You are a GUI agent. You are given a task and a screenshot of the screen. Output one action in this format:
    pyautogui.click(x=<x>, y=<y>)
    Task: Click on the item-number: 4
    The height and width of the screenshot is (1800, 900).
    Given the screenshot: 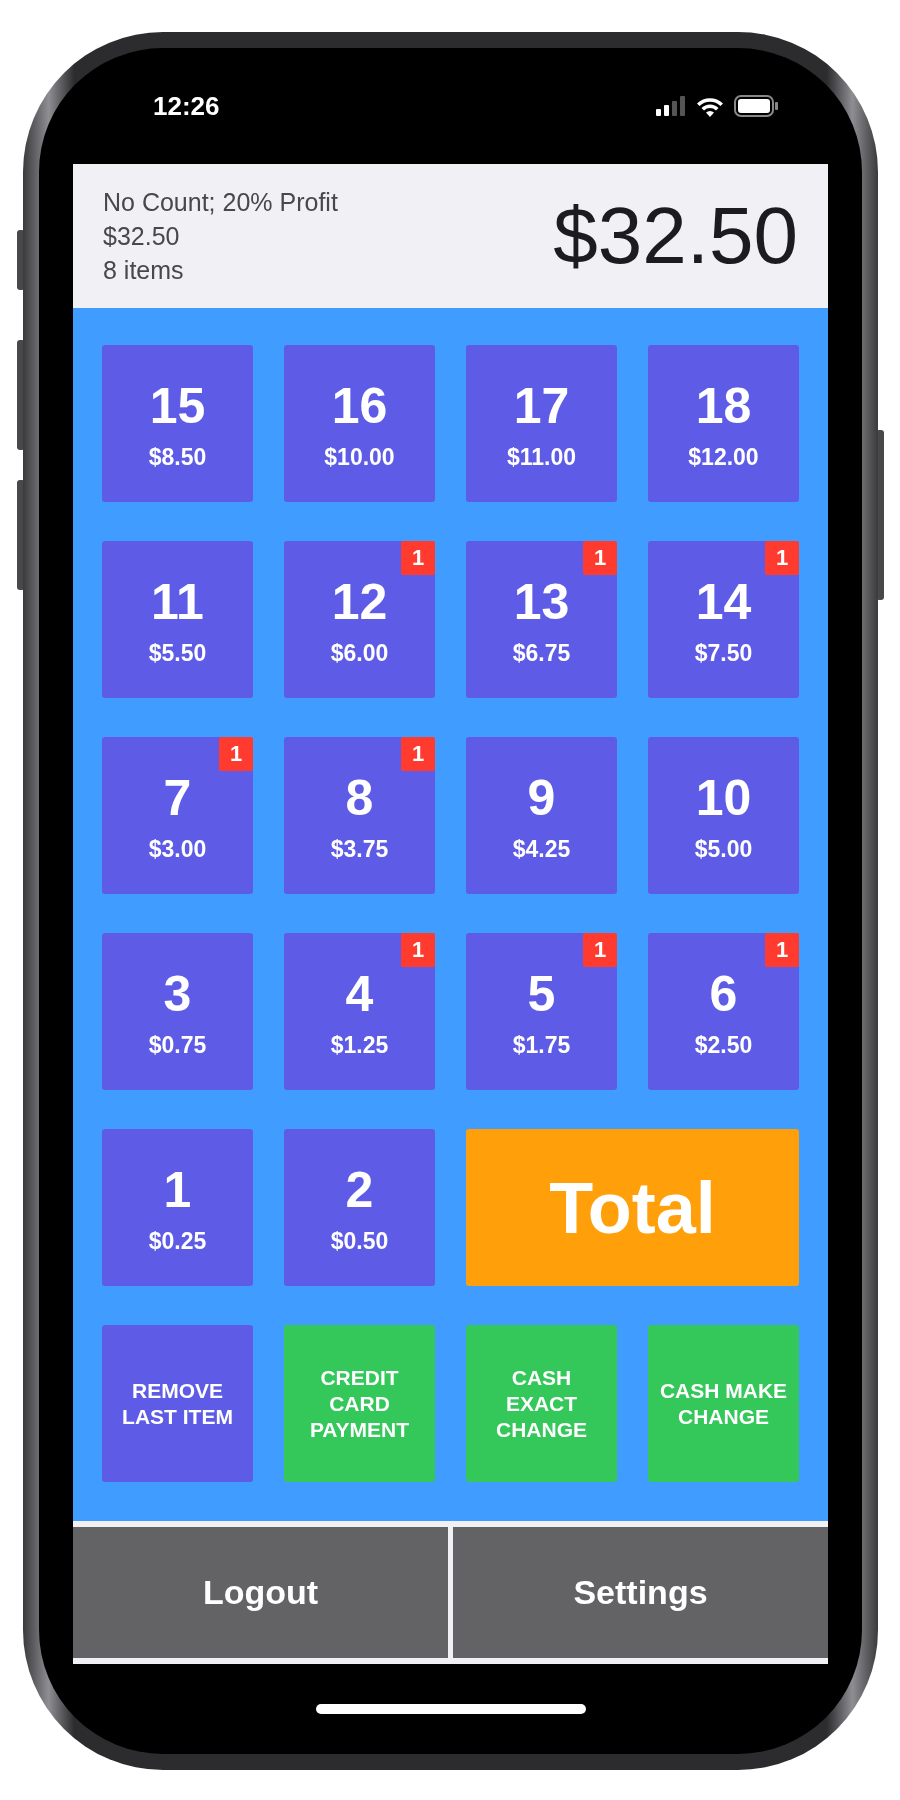 What is the action you would take?
    pyautogui.click(x=359, y=994)
    